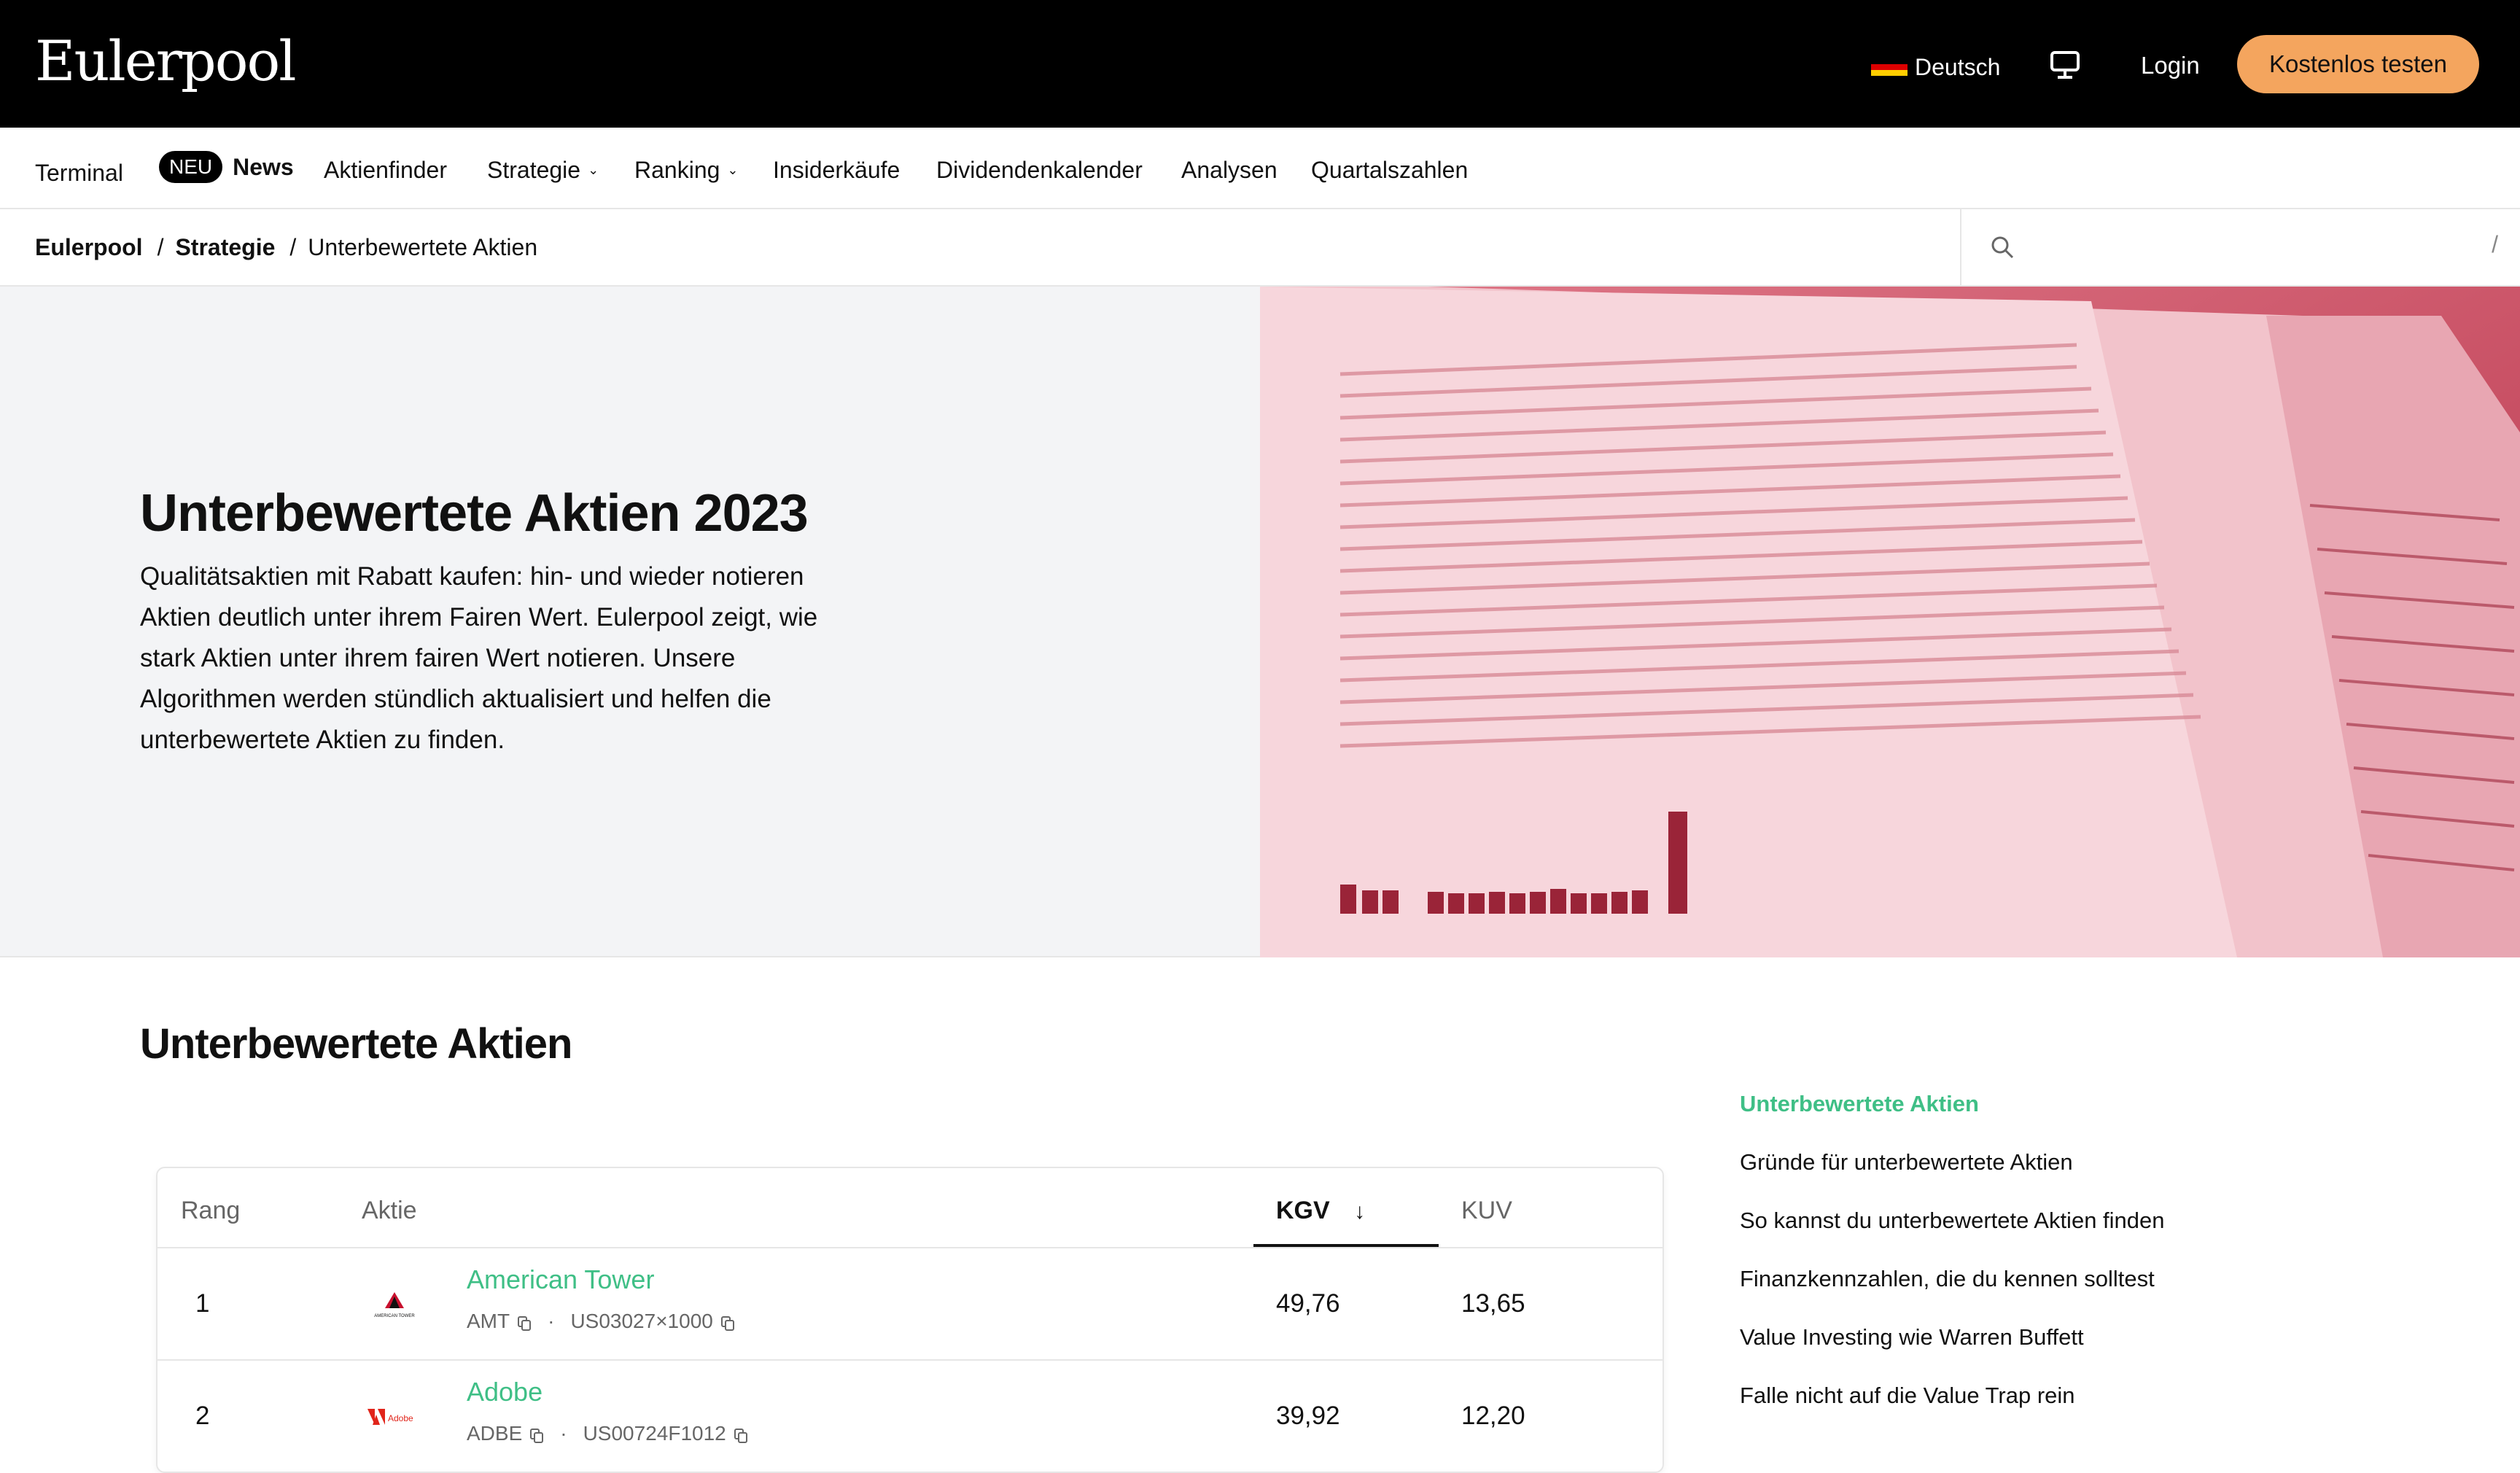 The width and height of the screenshot is (2520, 1473). Describe the element at coordinates (543, 170) in the screenshot. I see `nav-item-strategie: Strategie ⌄` at that location.